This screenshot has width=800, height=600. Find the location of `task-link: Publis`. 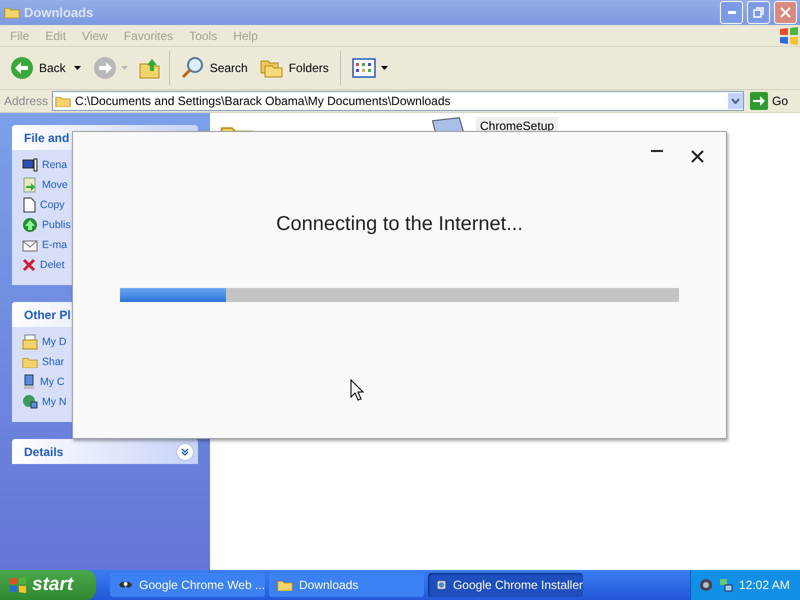

task-link: Publis is located at coordinates (56, 225).